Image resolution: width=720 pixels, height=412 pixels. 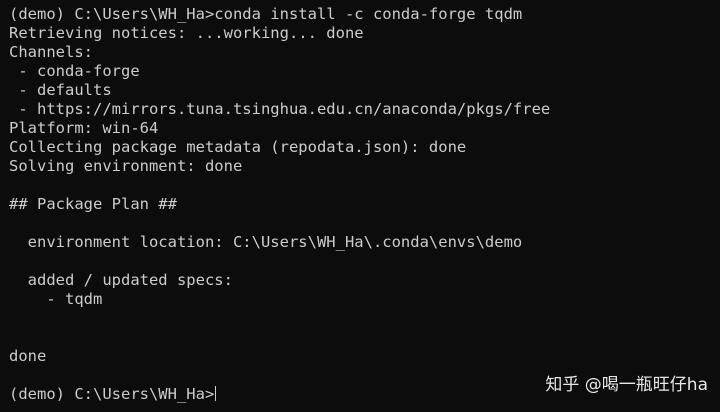 I want to click on terminal-output-line: - defaults, so click(x=60, y=90).